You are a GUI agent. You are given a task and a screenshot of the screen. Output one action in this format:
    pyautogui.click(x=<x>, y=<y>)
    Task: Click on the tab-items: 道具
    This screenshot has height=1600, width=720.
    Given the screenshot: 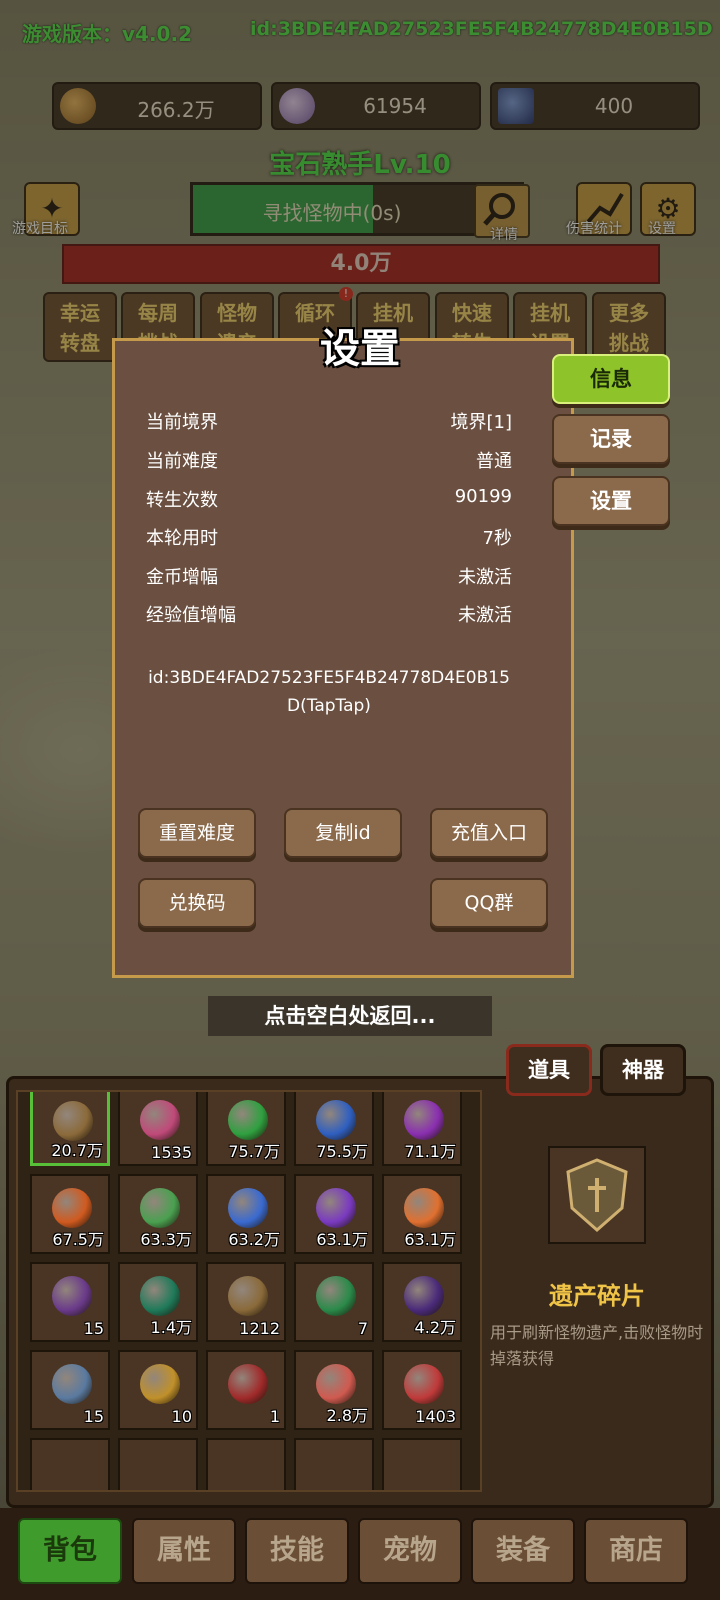 What is the action you would take?
    pyautogui.click(x=549, y=1070)
    